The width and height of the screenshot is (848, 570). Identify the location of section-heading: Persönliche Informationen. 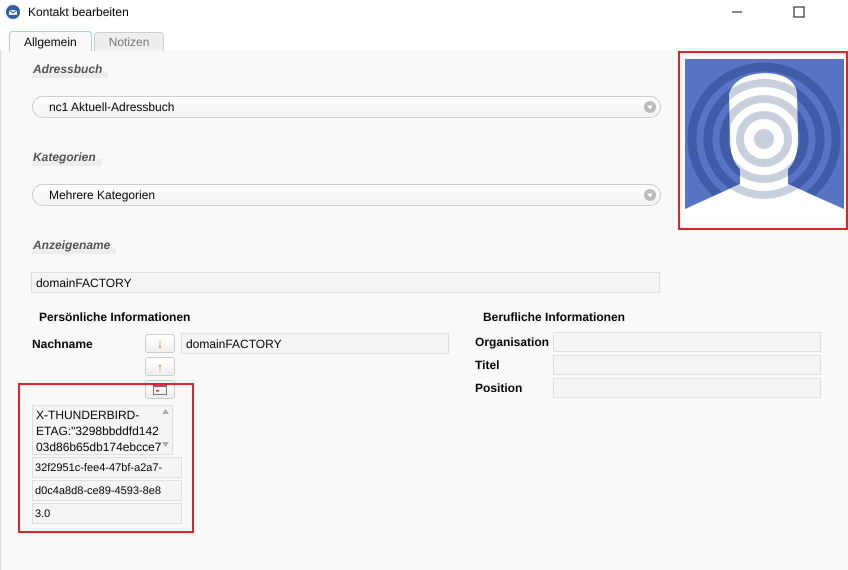
(115, 318).